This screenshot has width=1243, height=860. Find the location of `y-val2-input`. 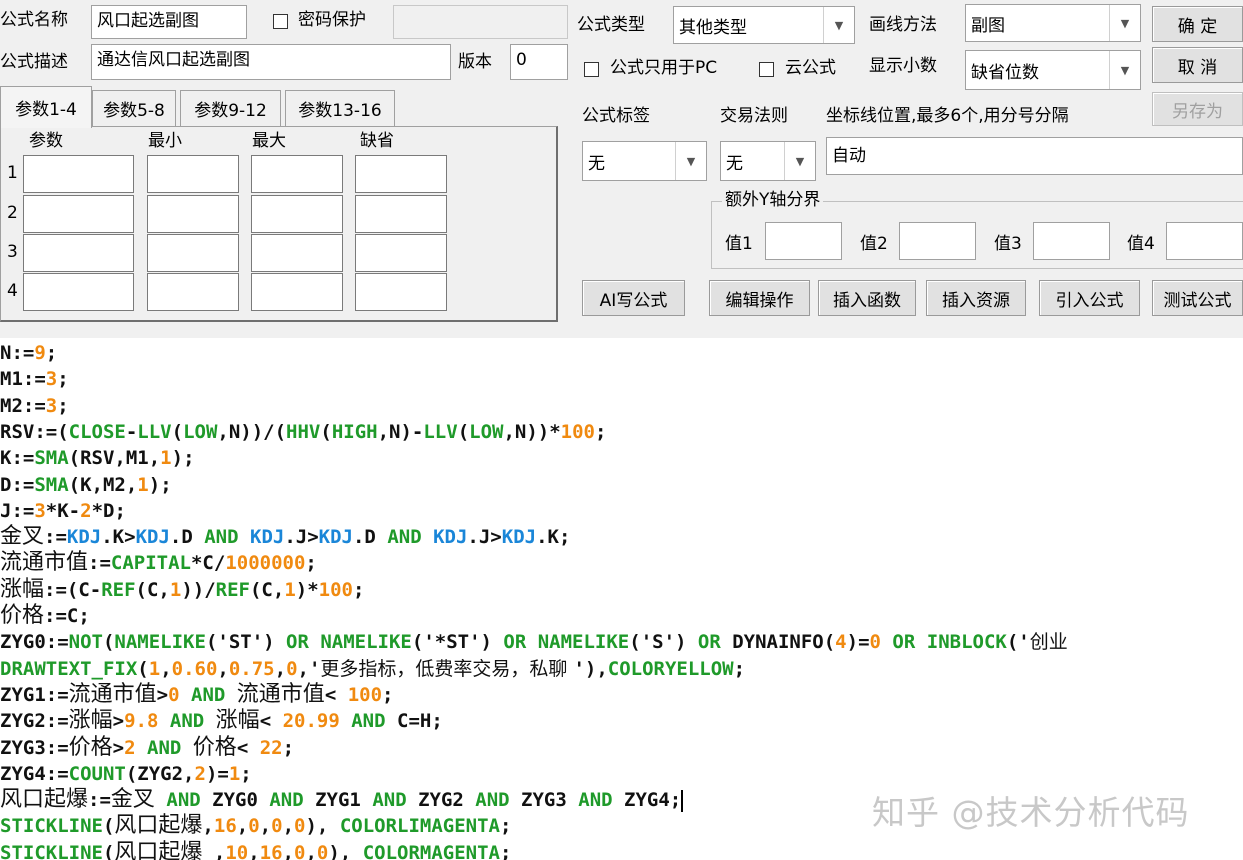

y-val2-input is located at coordinates (937, 241).